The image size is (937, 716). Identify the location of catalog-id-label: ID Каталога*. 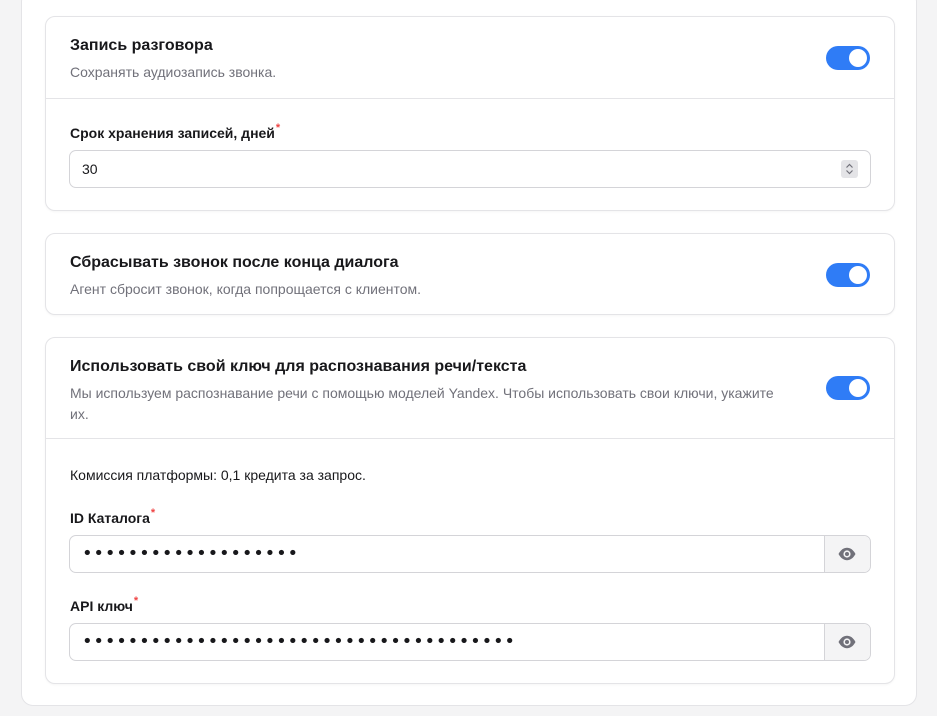
(113, 516).